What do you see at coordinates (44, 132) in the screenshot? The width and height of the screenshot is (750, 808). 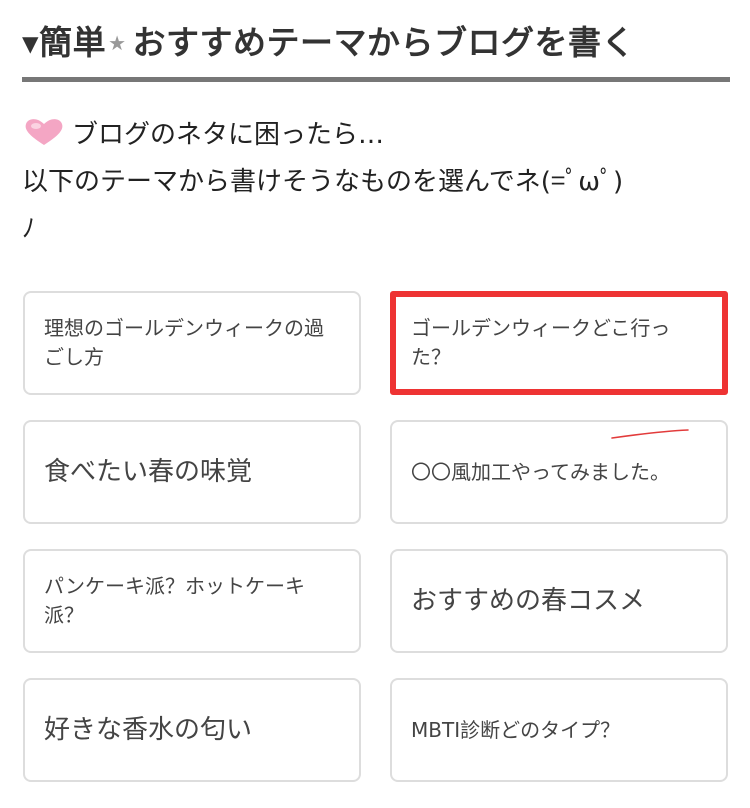 I see `heart-icon` at bounding box center [44, 132].